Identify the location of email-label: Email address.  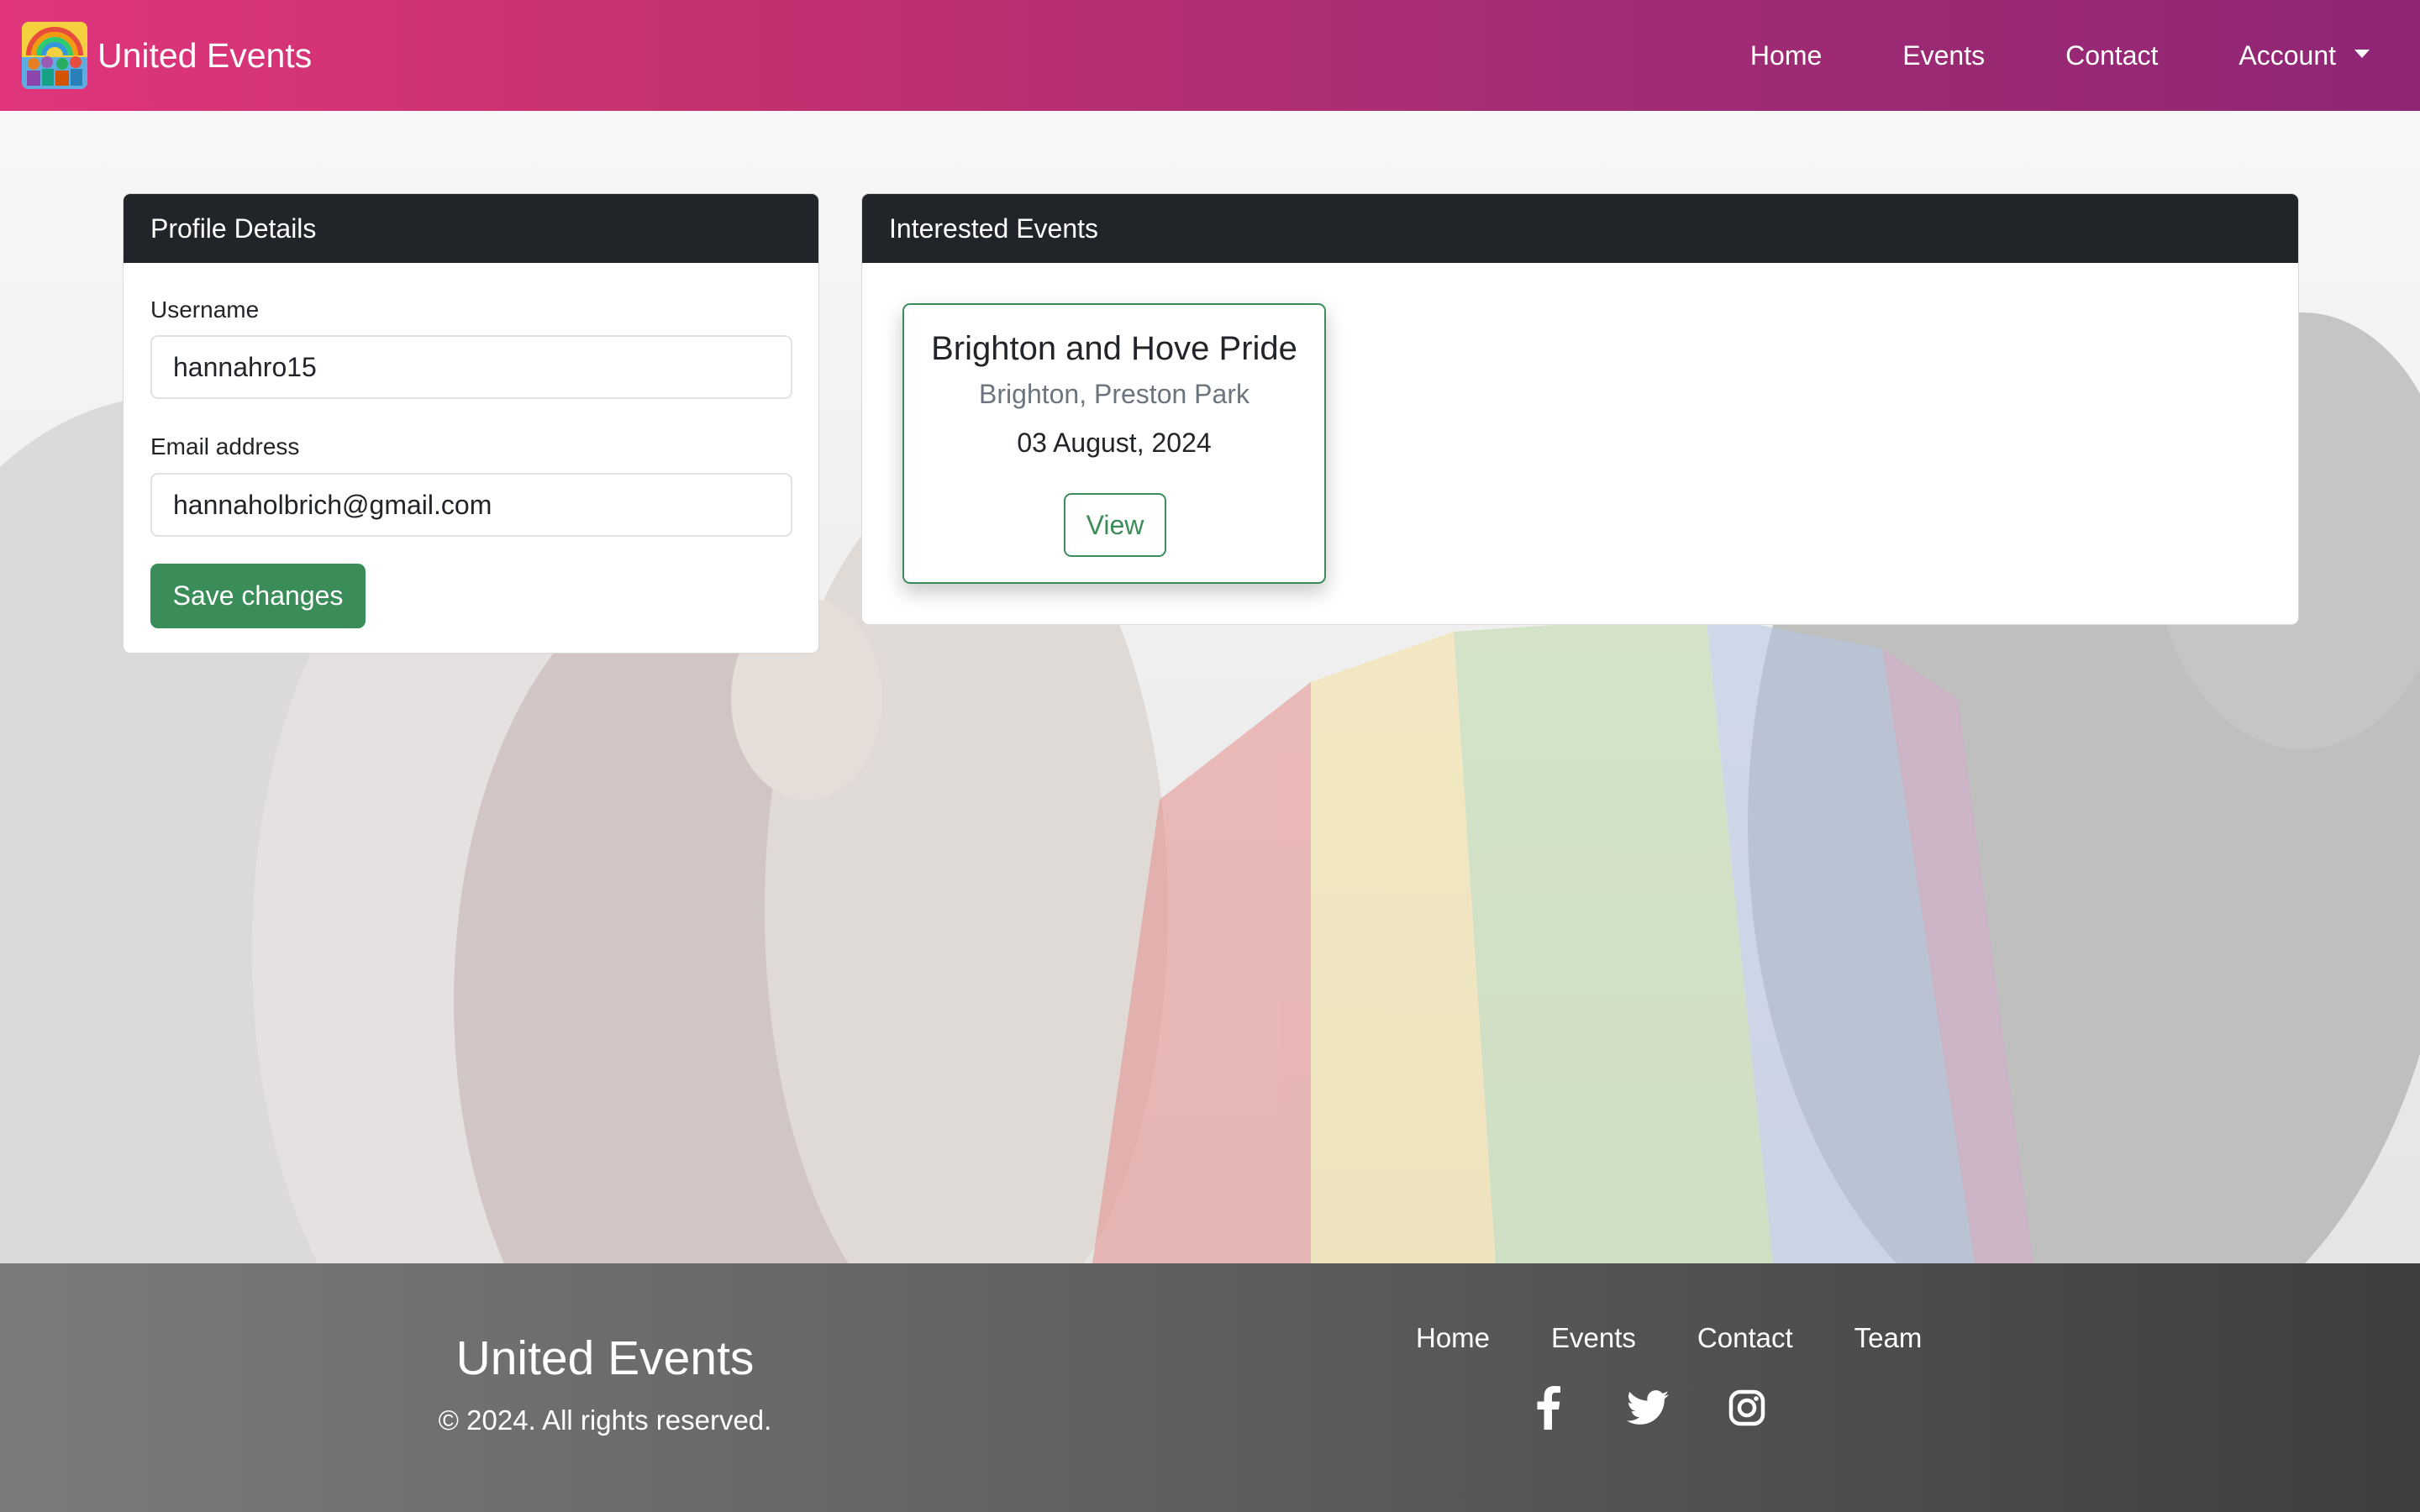
(225, 446).